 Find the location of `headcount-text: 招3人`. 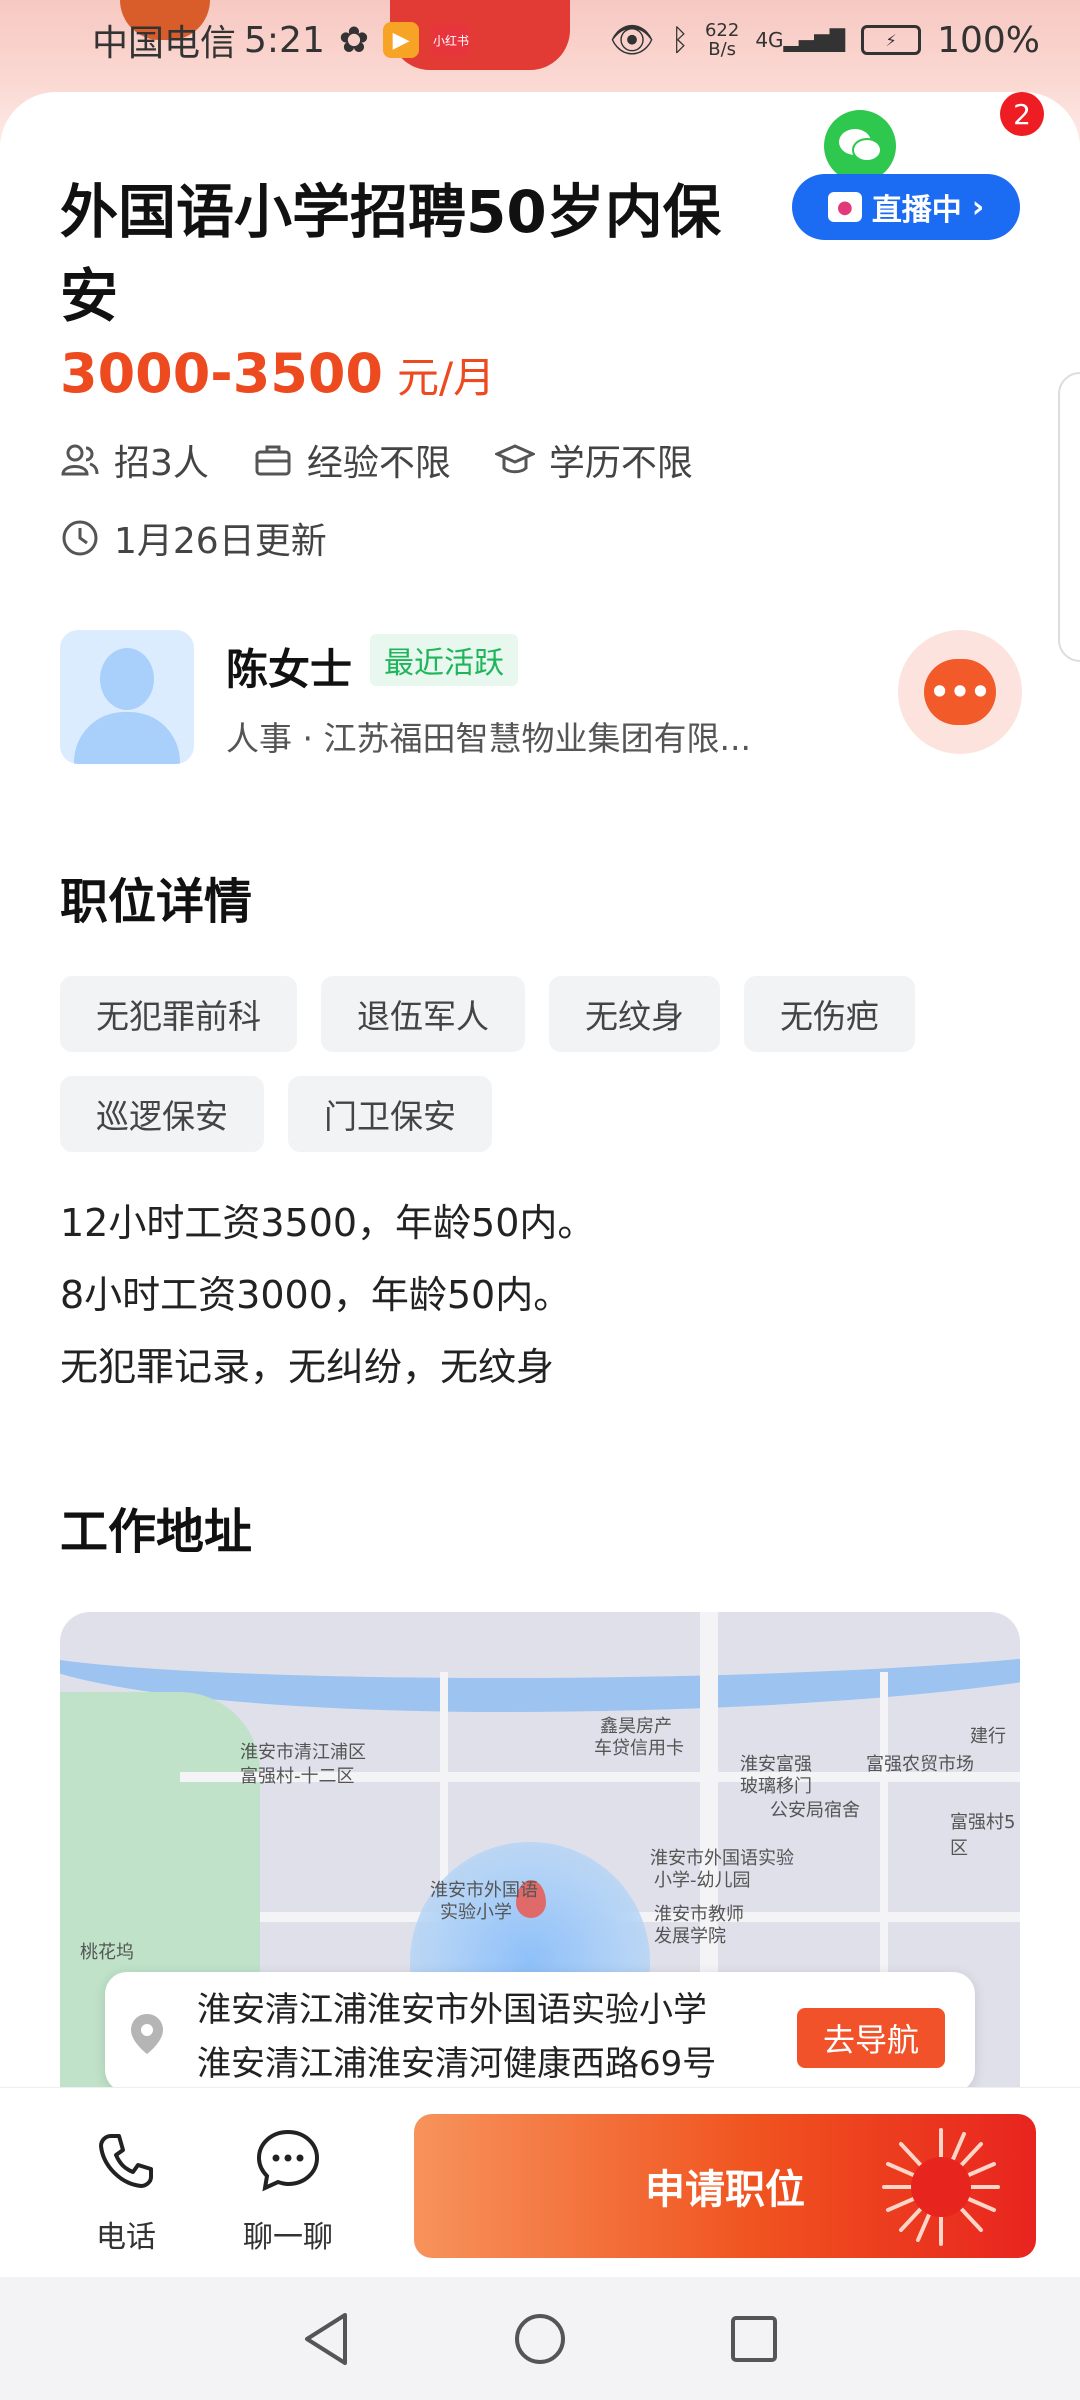

headcount-text: 招3人 is located at coordinates (161, 463).